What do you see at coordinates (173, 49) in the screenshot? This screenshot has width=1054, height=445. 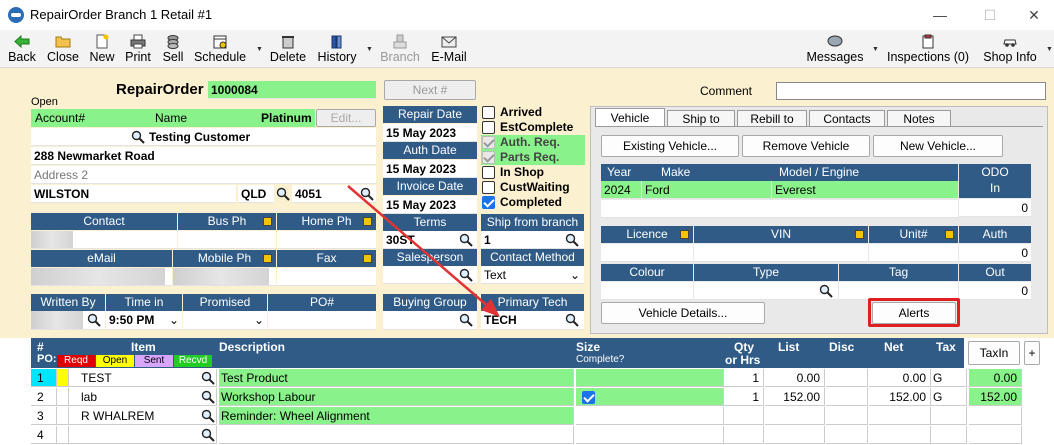 I see `sell-button: Sell` at bounding box center [173, 49].